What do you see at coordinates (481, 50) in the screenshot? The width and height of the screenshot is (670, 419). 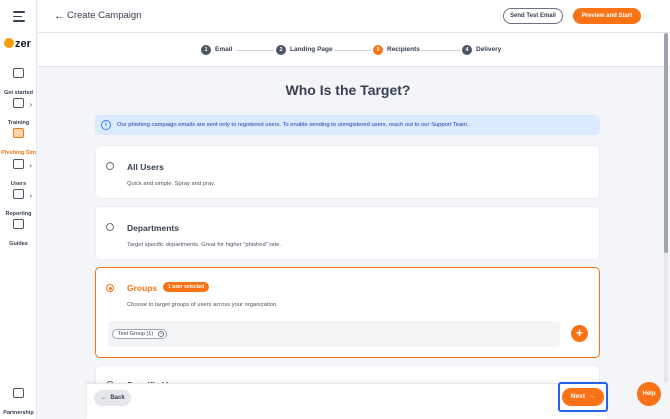 I see `step-delivery: 4 Delivery` at bounding box center [481, 50].